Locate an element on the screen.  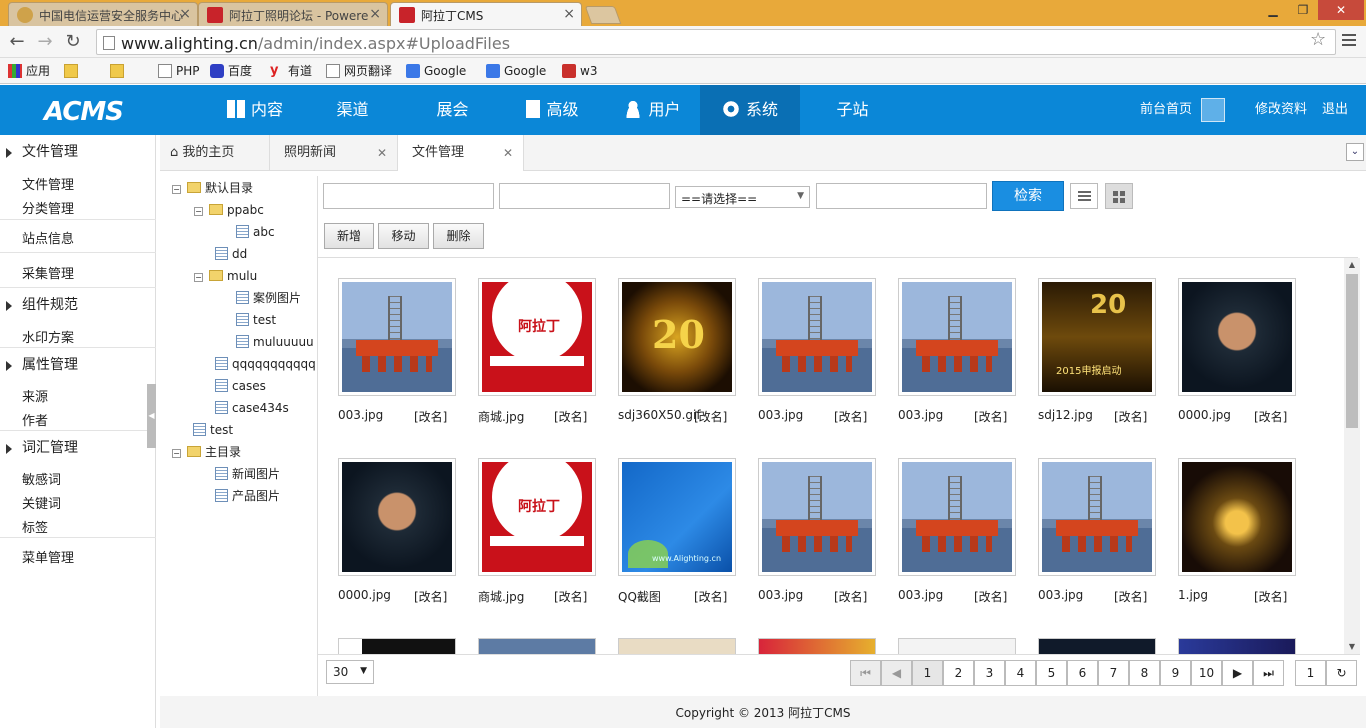
frontend-home-link: 前台首页 is located at coordinates (1166, 110).